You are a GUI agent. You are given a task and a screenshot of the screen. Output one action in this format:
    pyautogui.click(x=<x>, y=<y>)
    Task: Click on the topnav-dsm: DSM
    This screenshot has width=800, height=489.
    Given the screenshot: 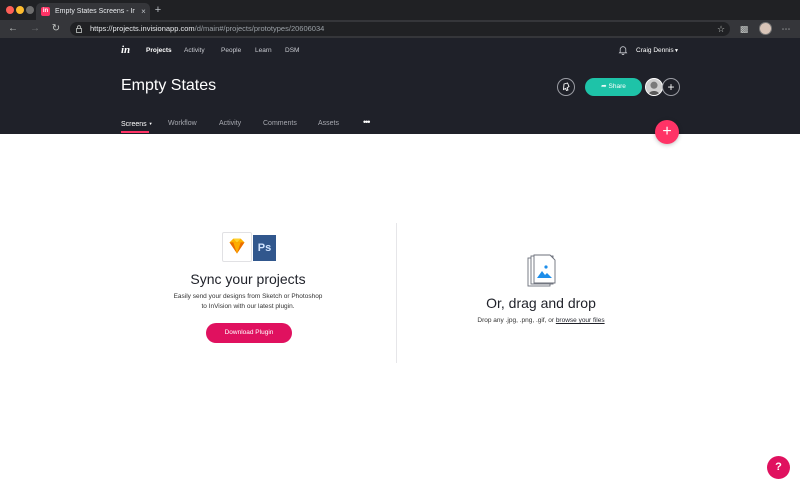 What is the action you would take?
    pyautogui.click(x=292, y=51)
    